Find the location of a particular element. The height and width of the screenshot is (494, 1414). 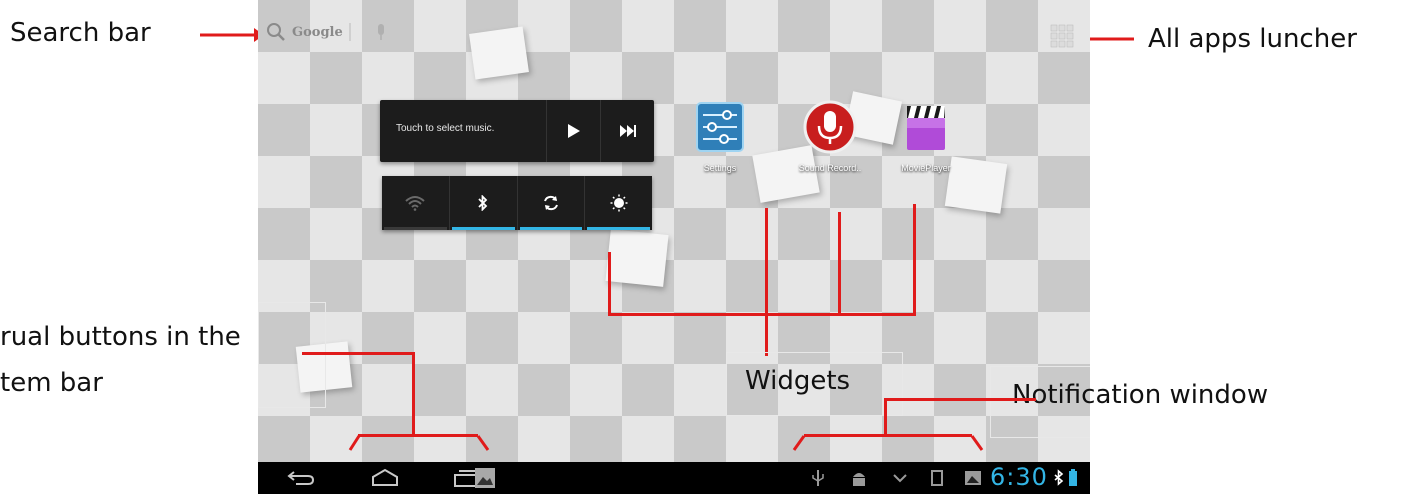

search-provider-label: Google is located at coordinates (317, 32).